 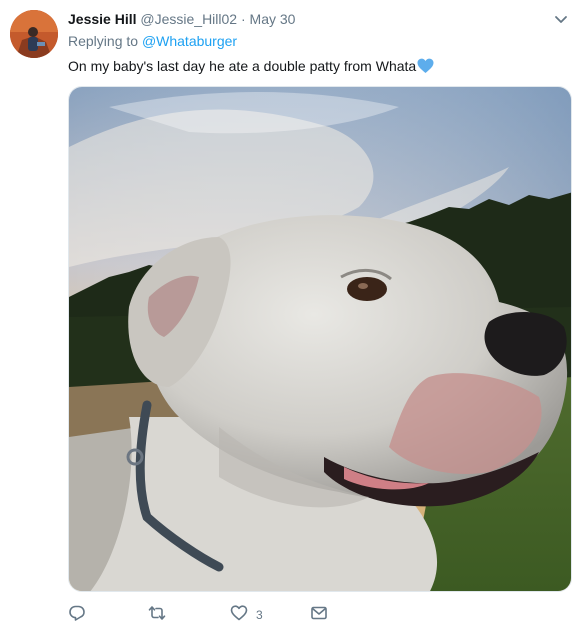 I want to click on tweet-header: Jessie Hill @Jessie_Hill02 · May 30, so click(x=181, y=19).